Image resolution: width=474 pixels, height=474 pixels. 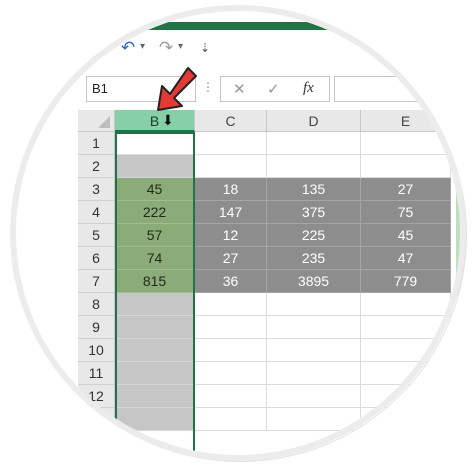 I want to click on insert-function-icon: fx, so click(x=308, y=88).